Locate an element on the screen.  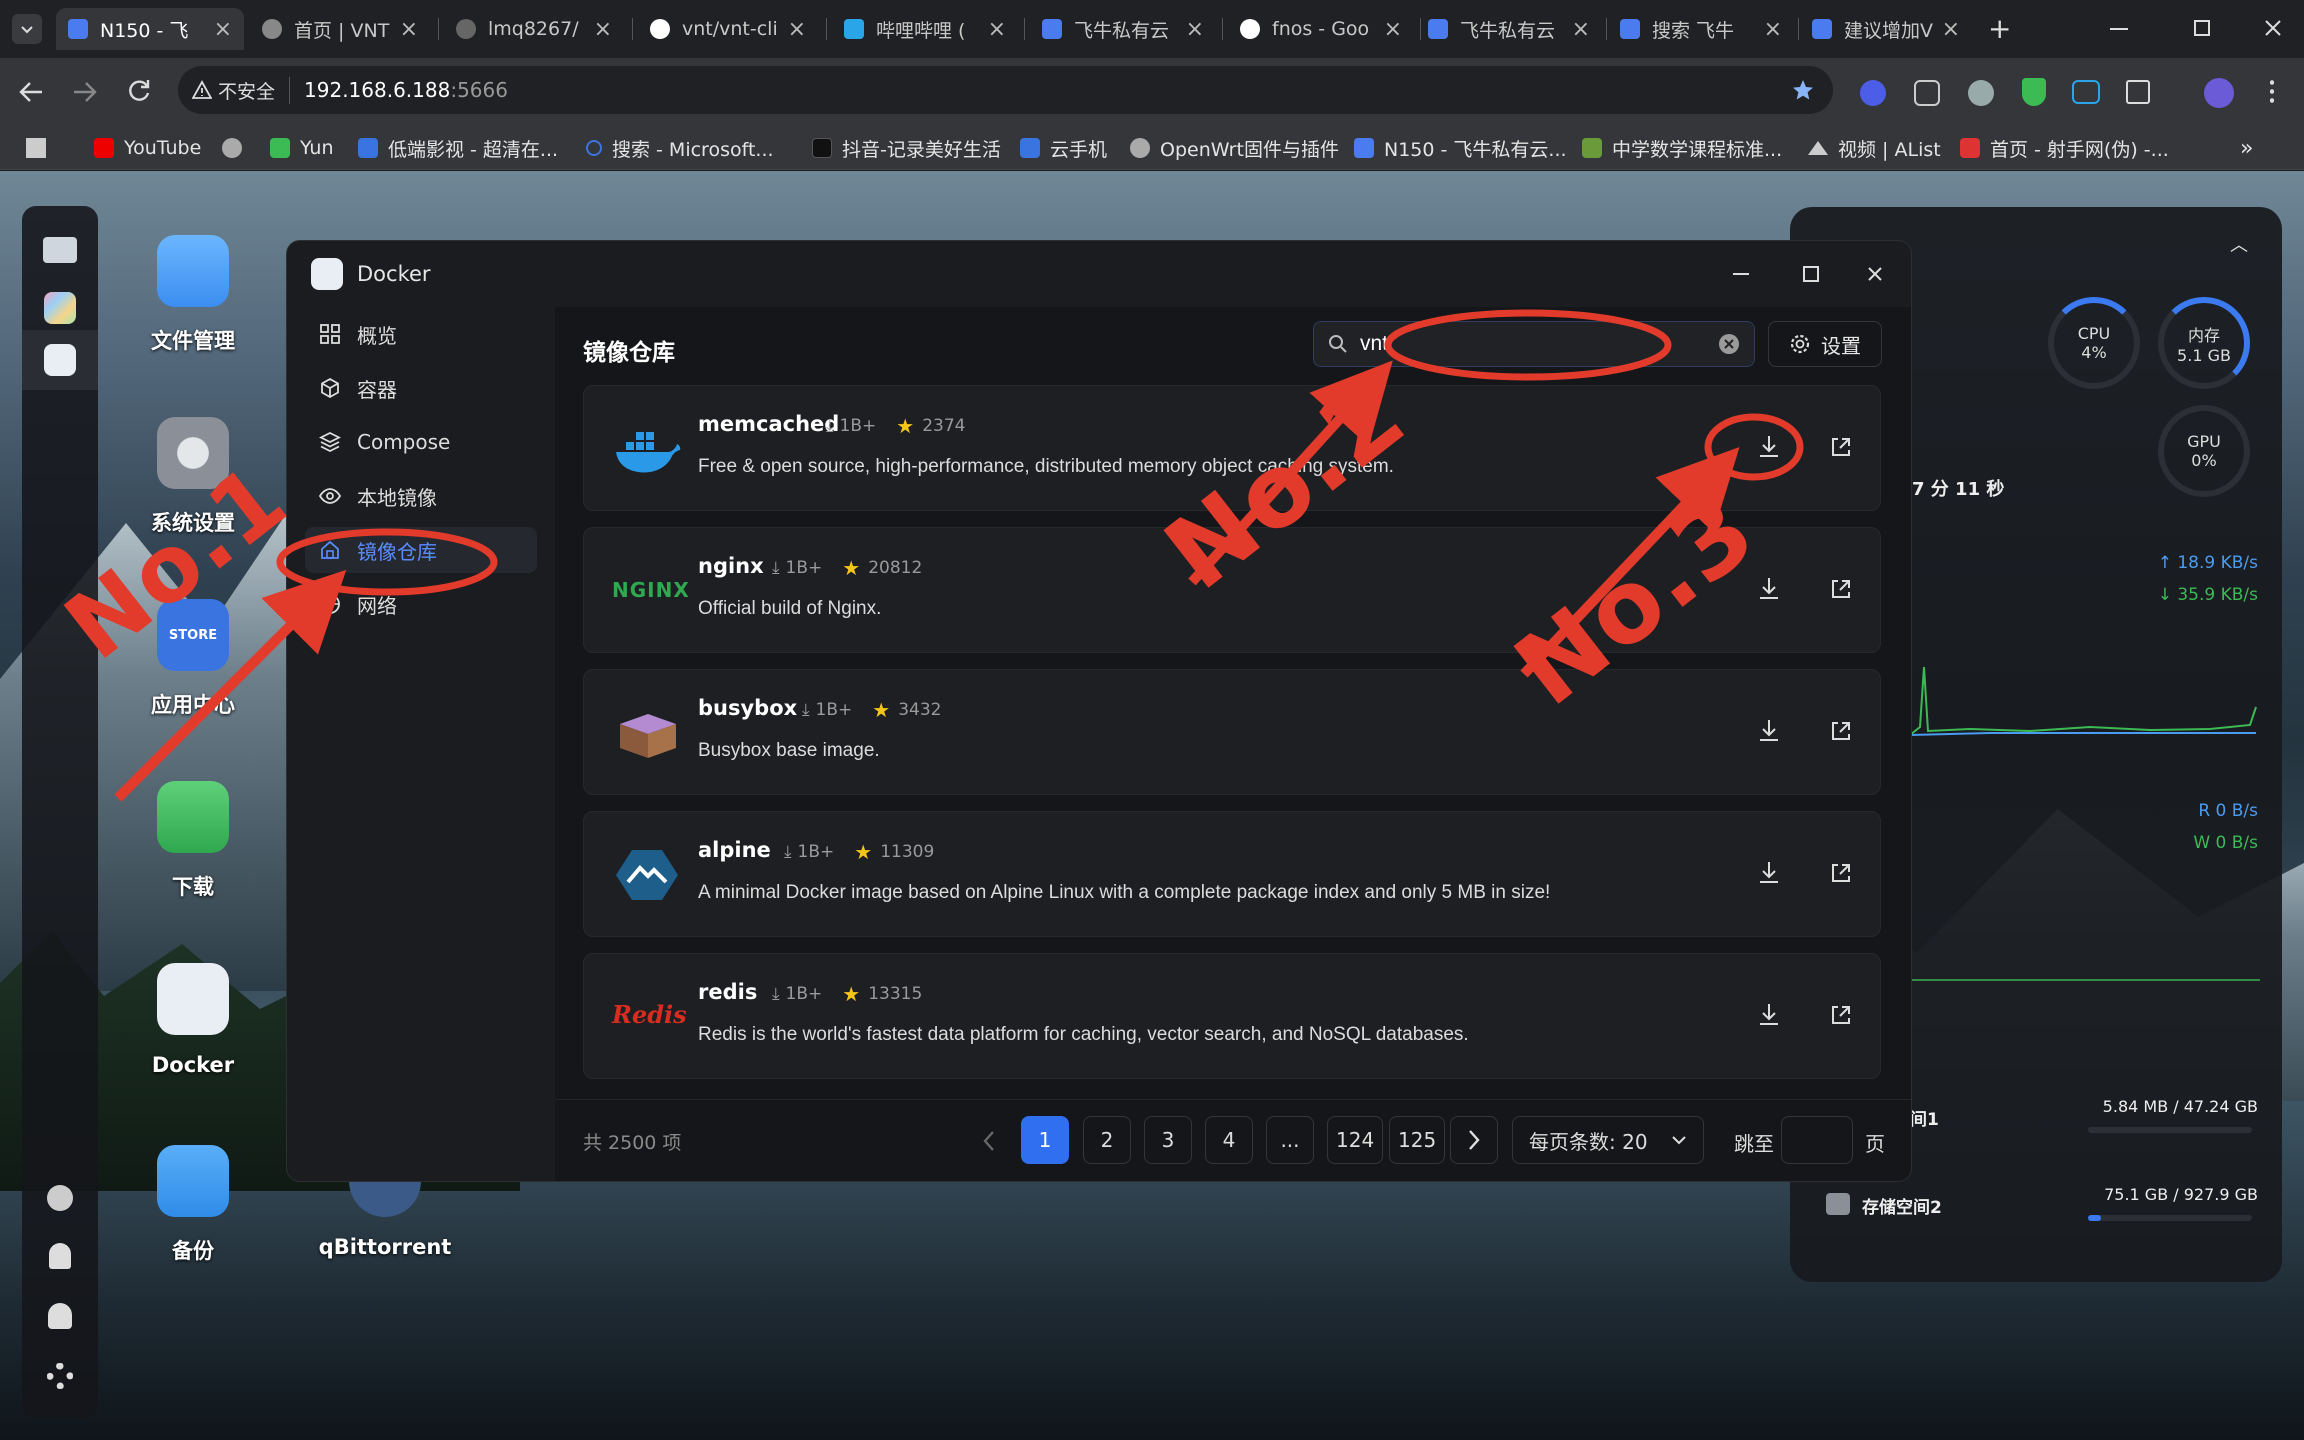
bookmark-globe is located at coordinates (237, 148).